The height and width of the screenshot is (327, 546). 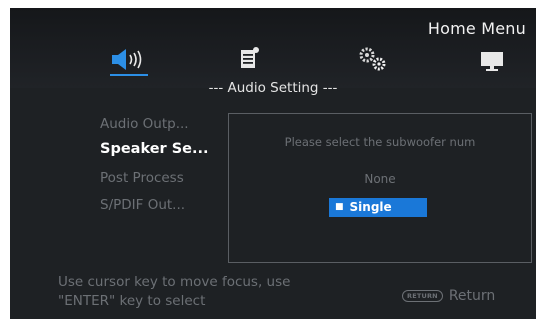 I want to click on document-icon, so click(x=250, y=57).